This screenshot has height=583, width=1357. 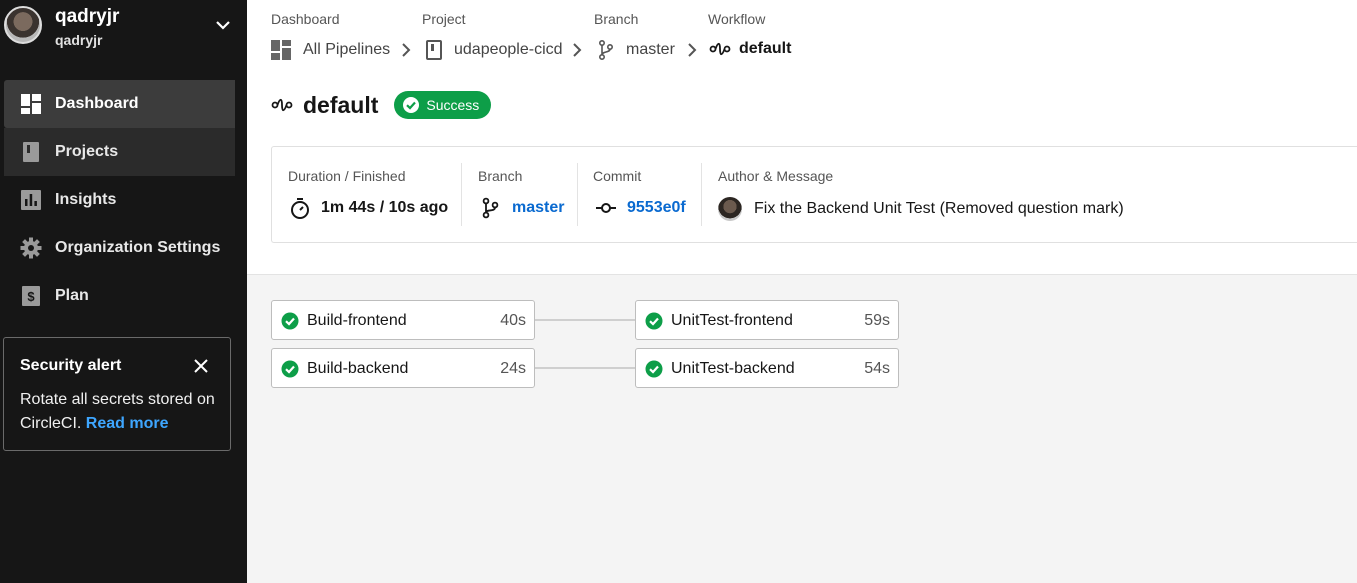 I want to click on commit-link: 9553e0f, so click(x=656, y=208).